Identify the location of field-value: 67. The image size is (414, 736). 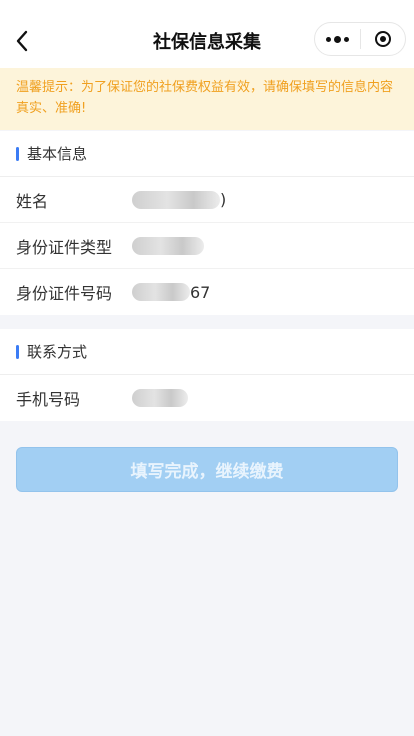
(171, 292).